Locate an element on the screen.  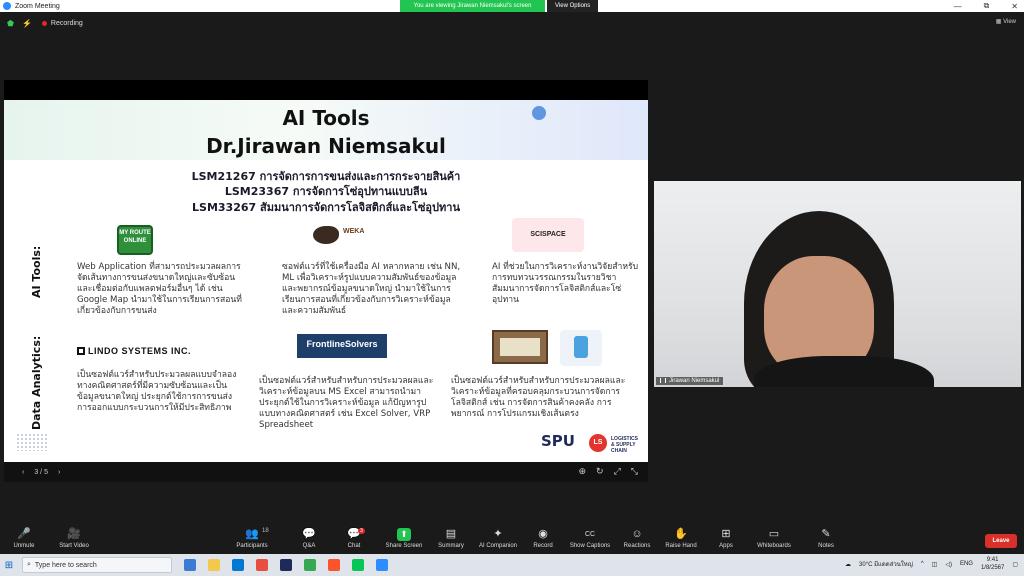
recording-label: Recording is located at coordinates (67, 23).